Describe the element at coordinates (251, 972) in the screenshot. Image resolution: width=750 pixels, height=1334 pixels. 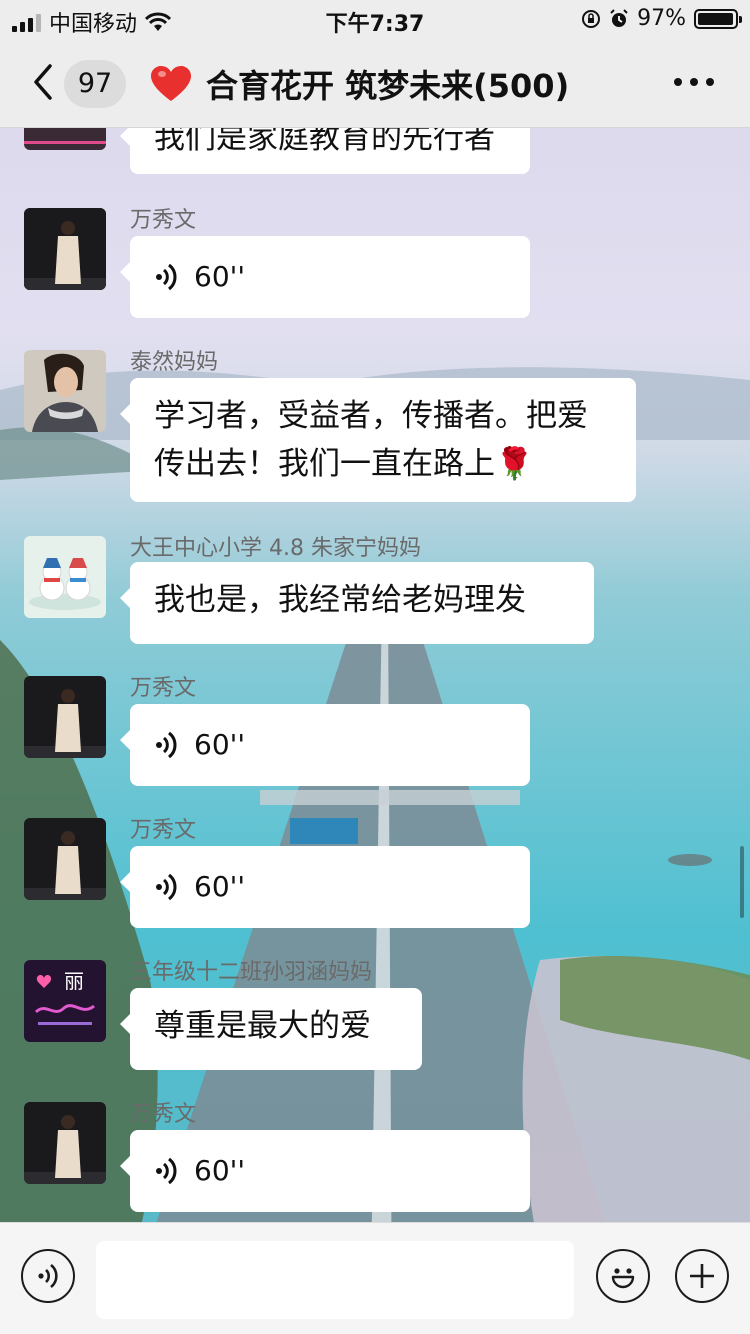
I see `sender-name: 三年级十二班孙羽涵妈妈` at that location.